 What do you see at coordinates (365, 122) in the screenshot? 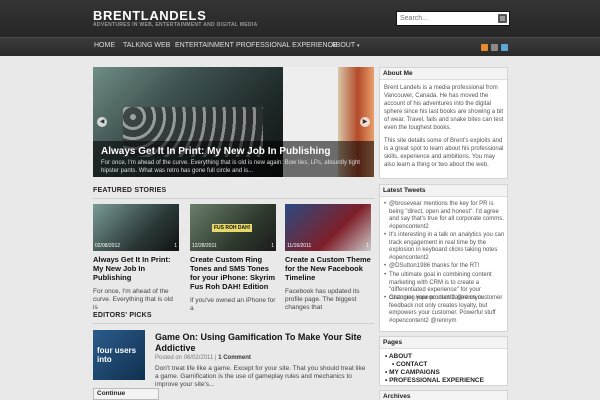
I see `slider-next-icon: ▶` at bounding box center [365, 122].